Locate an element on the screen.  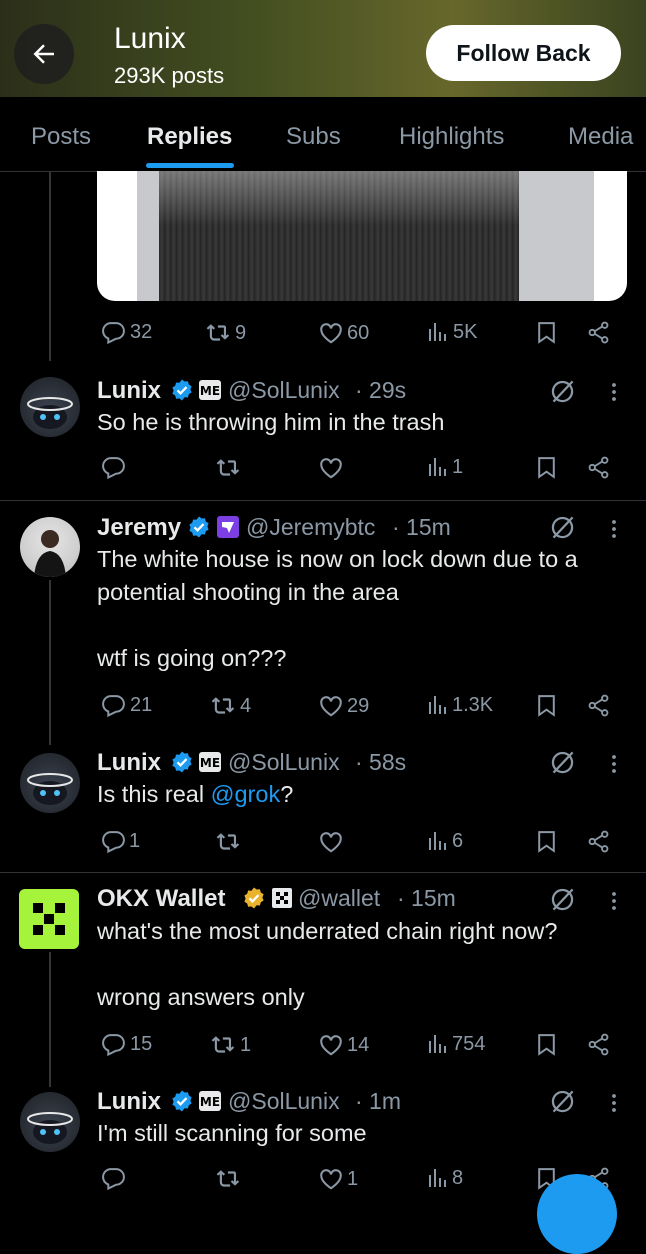
repost-button: 4 is located at coordinates (230, 706).